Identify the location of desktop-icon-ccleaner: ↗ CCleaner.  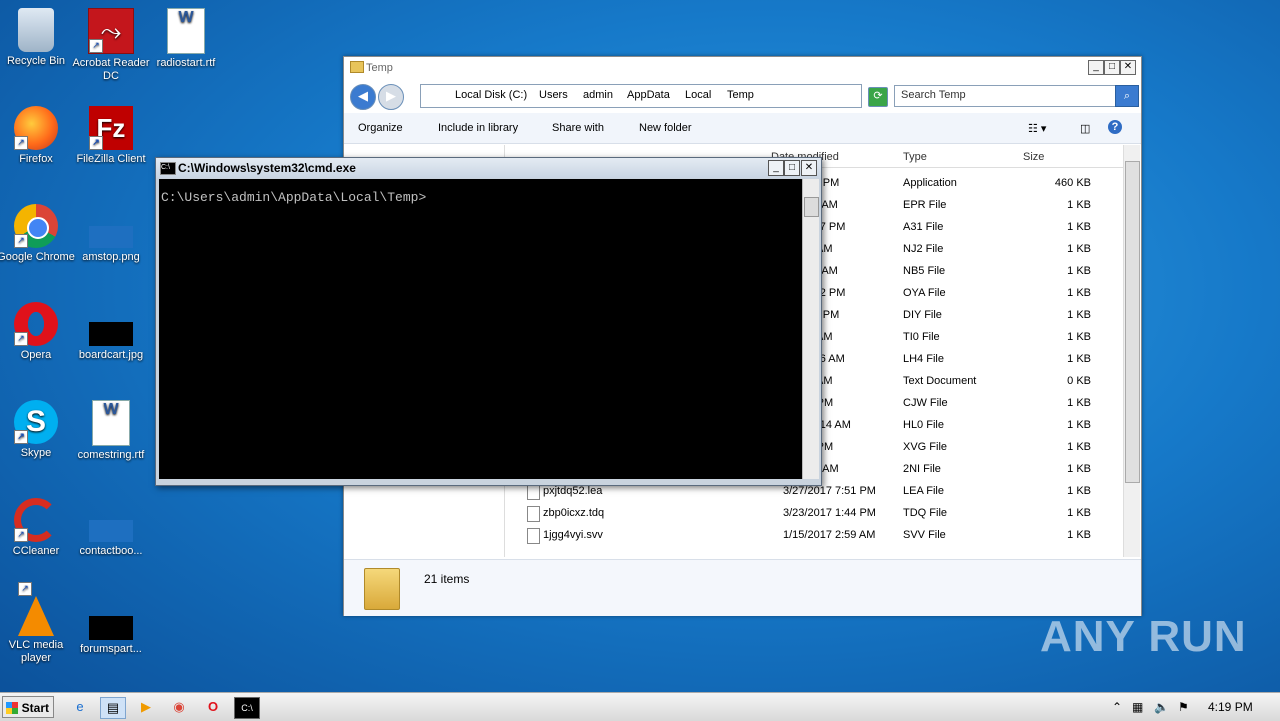
(37, 528).